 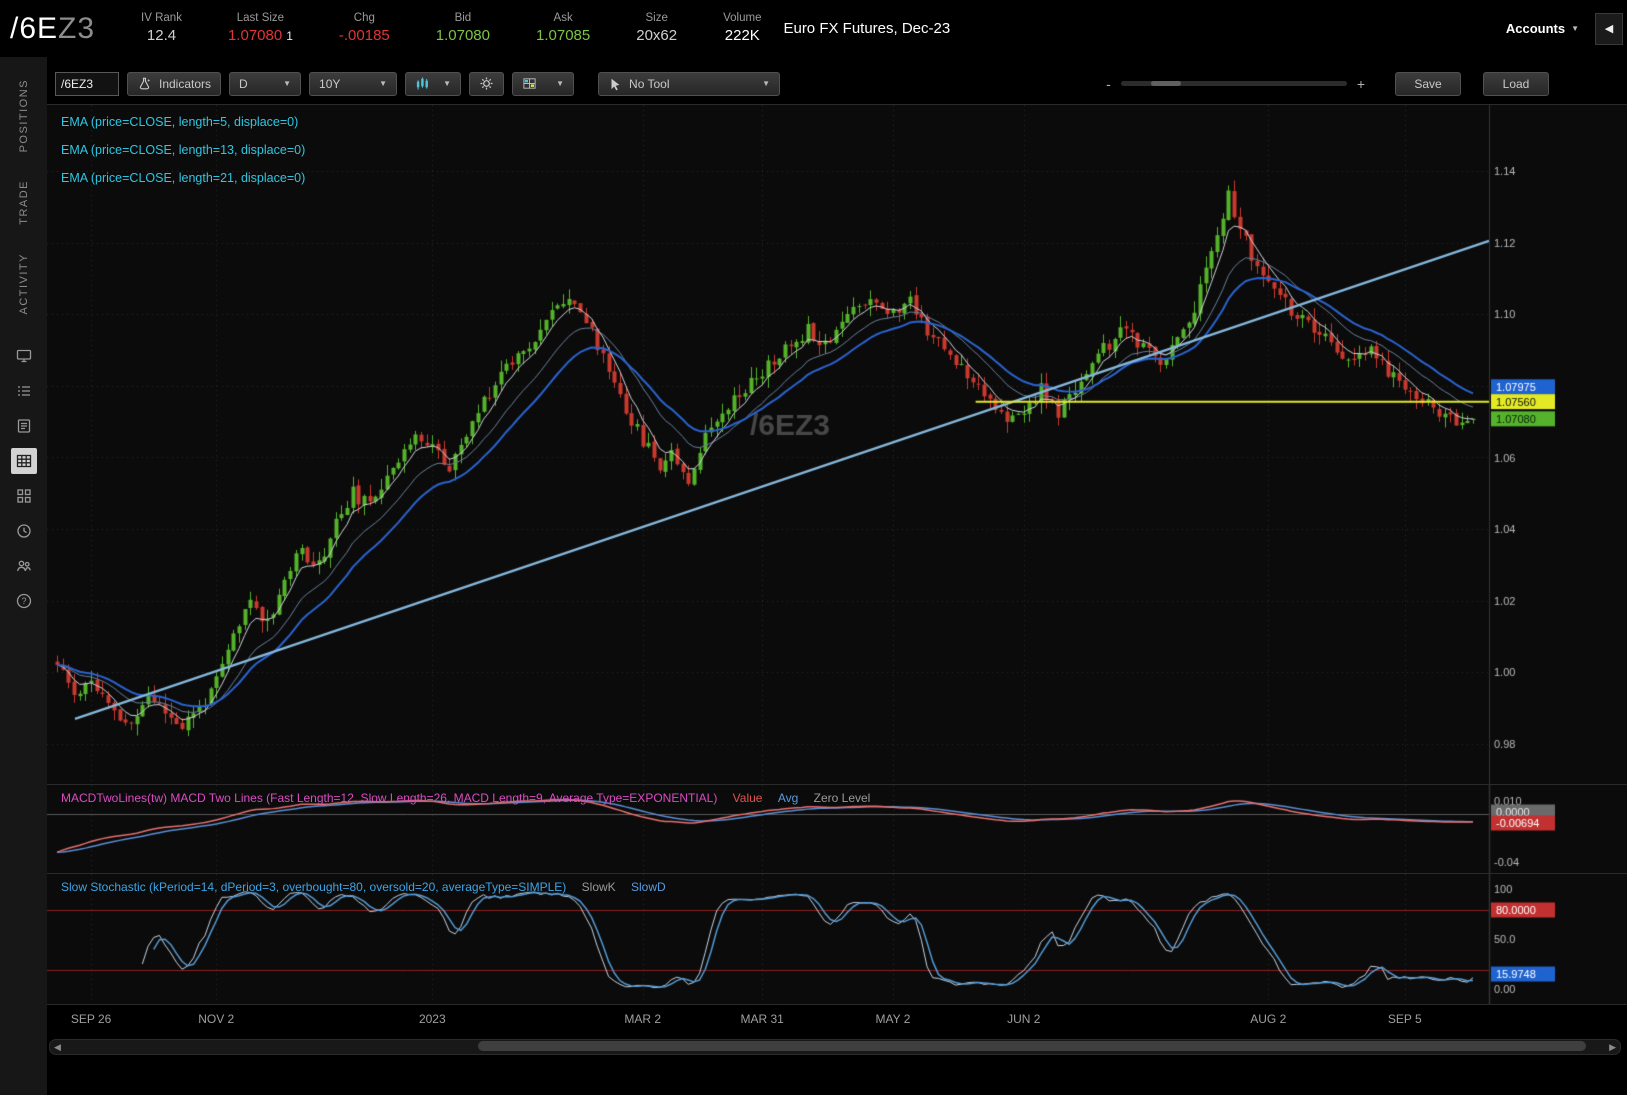 What do you see at coordinates (34, 28) in the screenshot?
I see `symbol-root: /6E` at bounding box center [34, 28].